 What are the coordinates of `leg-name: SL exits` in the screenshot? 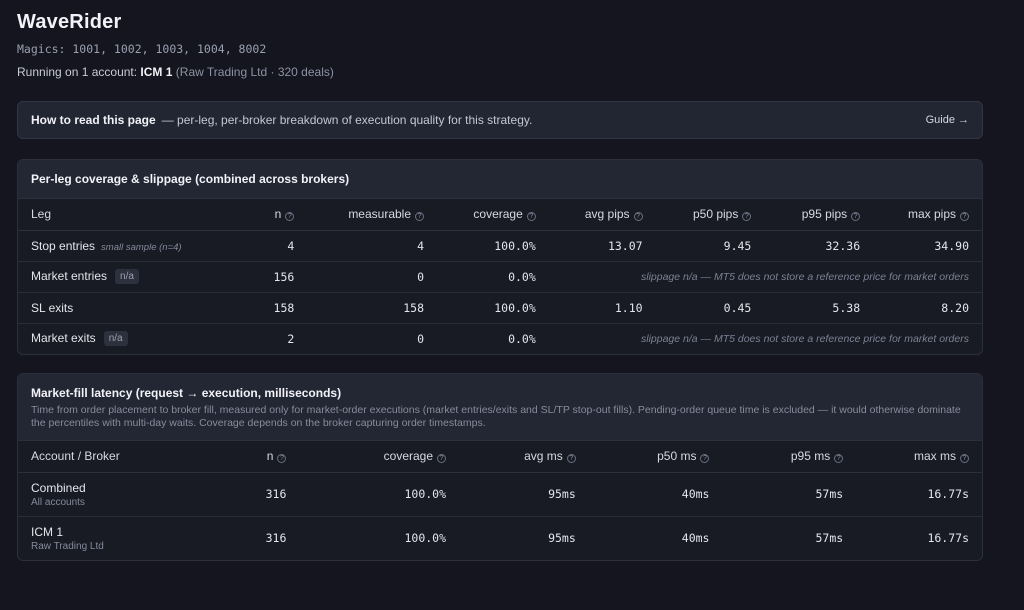 It's located at (113, 308).